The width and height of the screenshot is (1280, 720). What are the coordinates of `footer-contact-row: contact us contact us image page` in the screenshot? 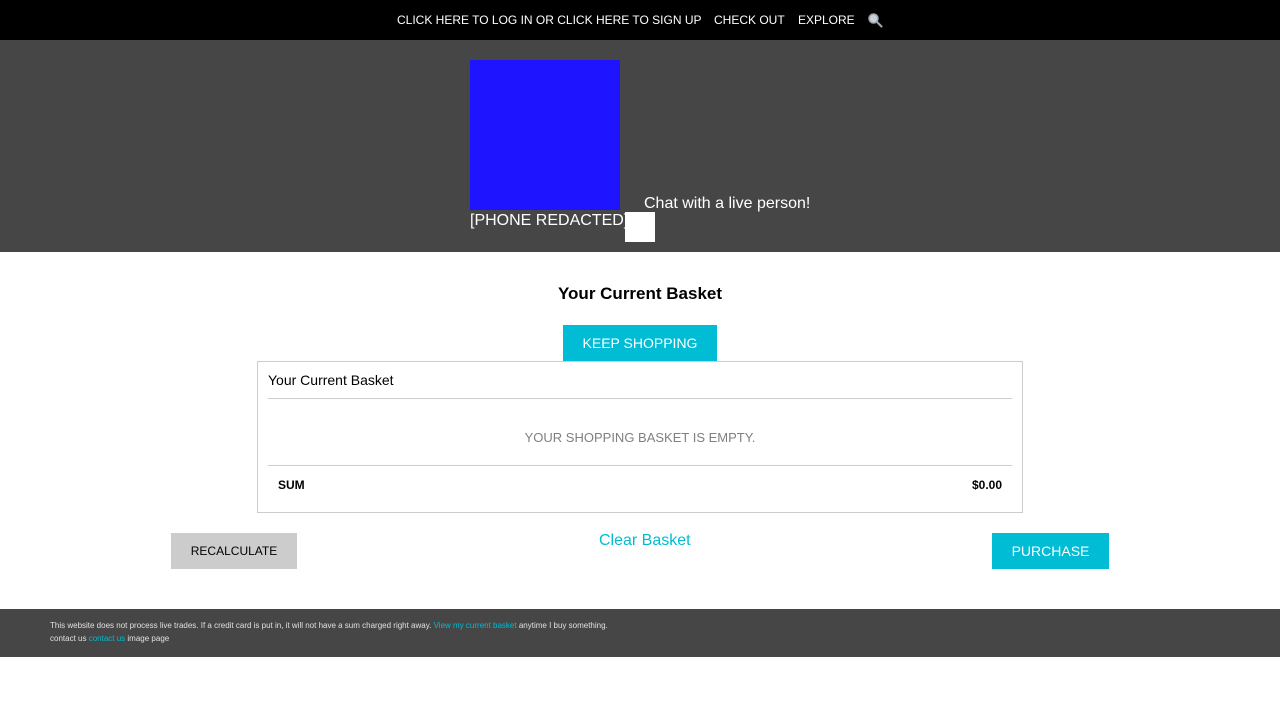 It's located at (109, 638).